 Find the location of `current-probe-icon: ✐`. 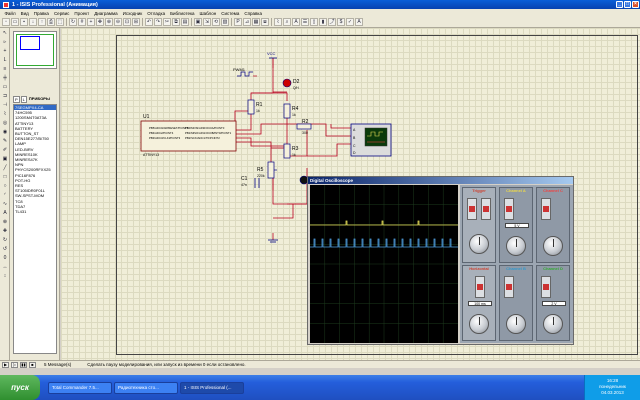

current-probe-icon: ✐ is located at coordinates (5, 150).